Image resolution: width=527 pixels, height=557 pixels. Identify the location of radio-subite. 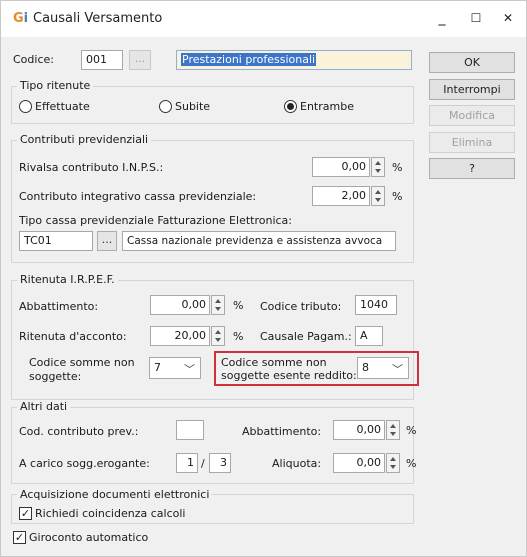
(165, 106).